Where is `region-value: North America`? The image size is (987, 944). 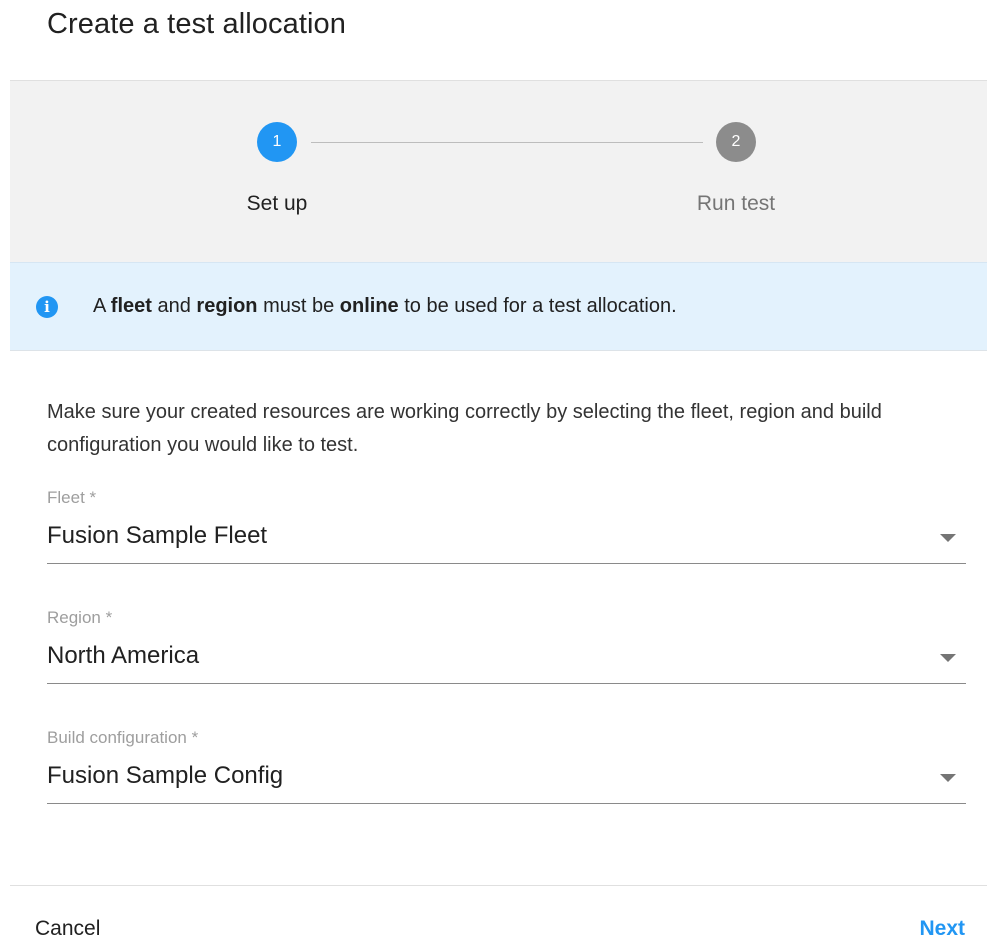 region-value: North America is located at coordinates (123, 655).